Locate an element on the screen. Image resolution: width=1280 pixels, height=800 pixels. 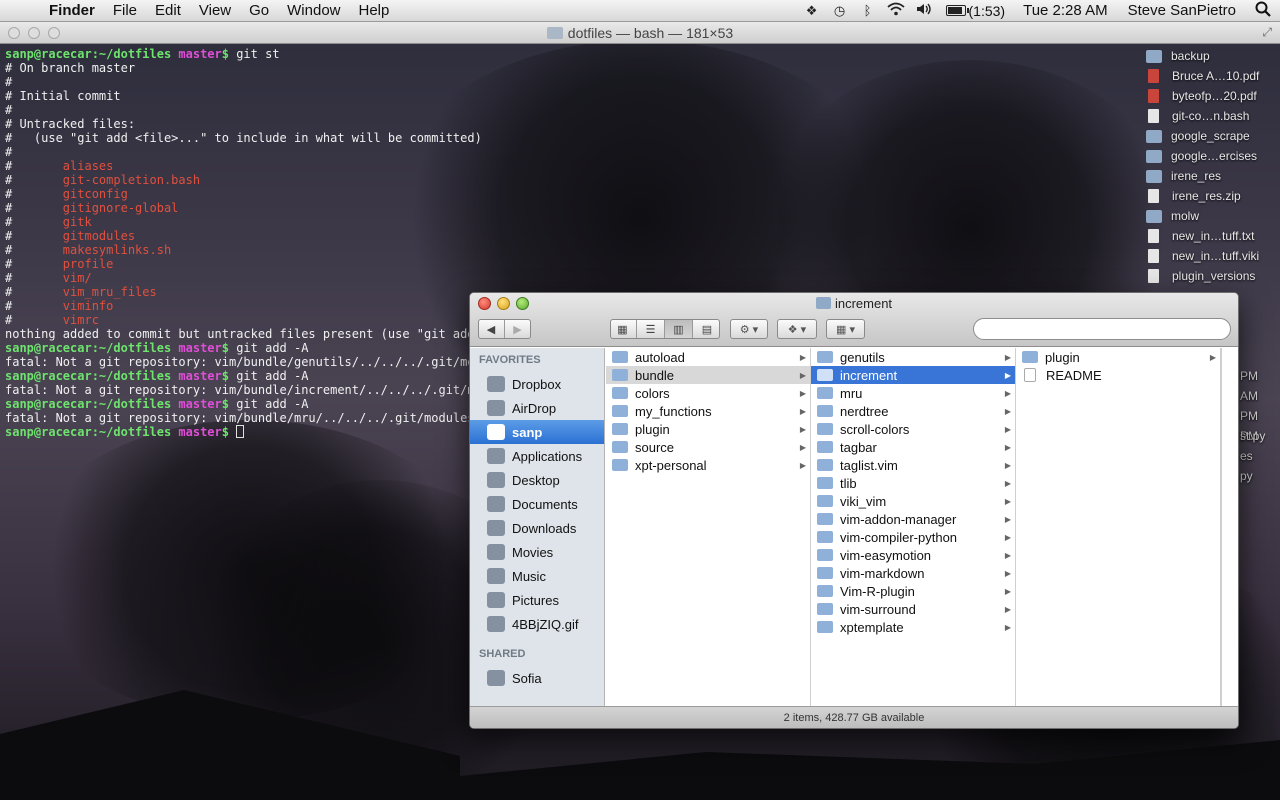
time-machine-icon: ◷ is located at coordinates (840, 11).